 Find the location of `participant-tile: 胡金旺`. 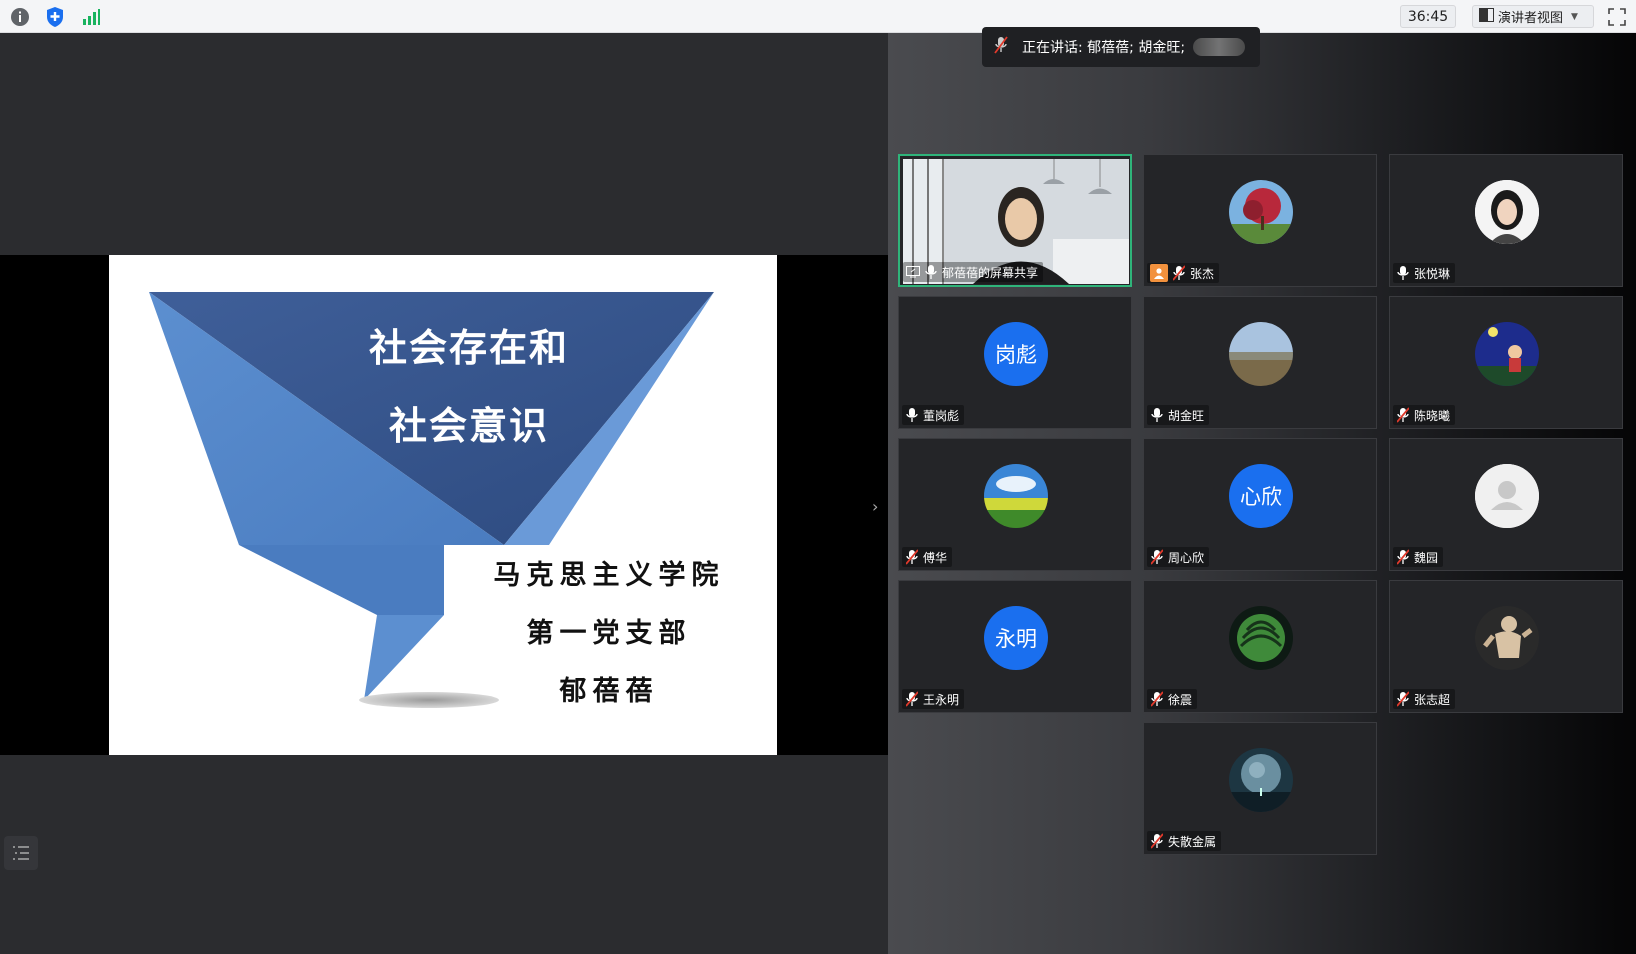

participant-tile: 胡金旺 is located at coordinates (1260, 362).